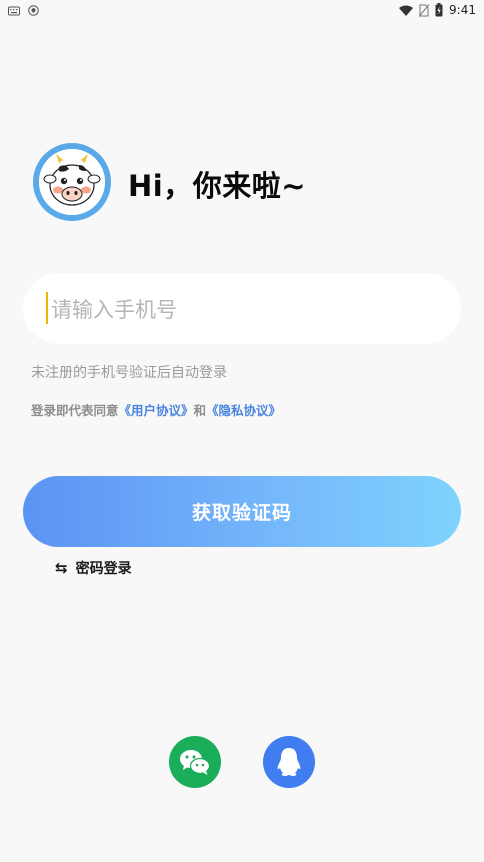  Describe the element at coordinates (243, 410) in the screenshot. I see `privacy-policy-link: 《隐私协议》` at that location.